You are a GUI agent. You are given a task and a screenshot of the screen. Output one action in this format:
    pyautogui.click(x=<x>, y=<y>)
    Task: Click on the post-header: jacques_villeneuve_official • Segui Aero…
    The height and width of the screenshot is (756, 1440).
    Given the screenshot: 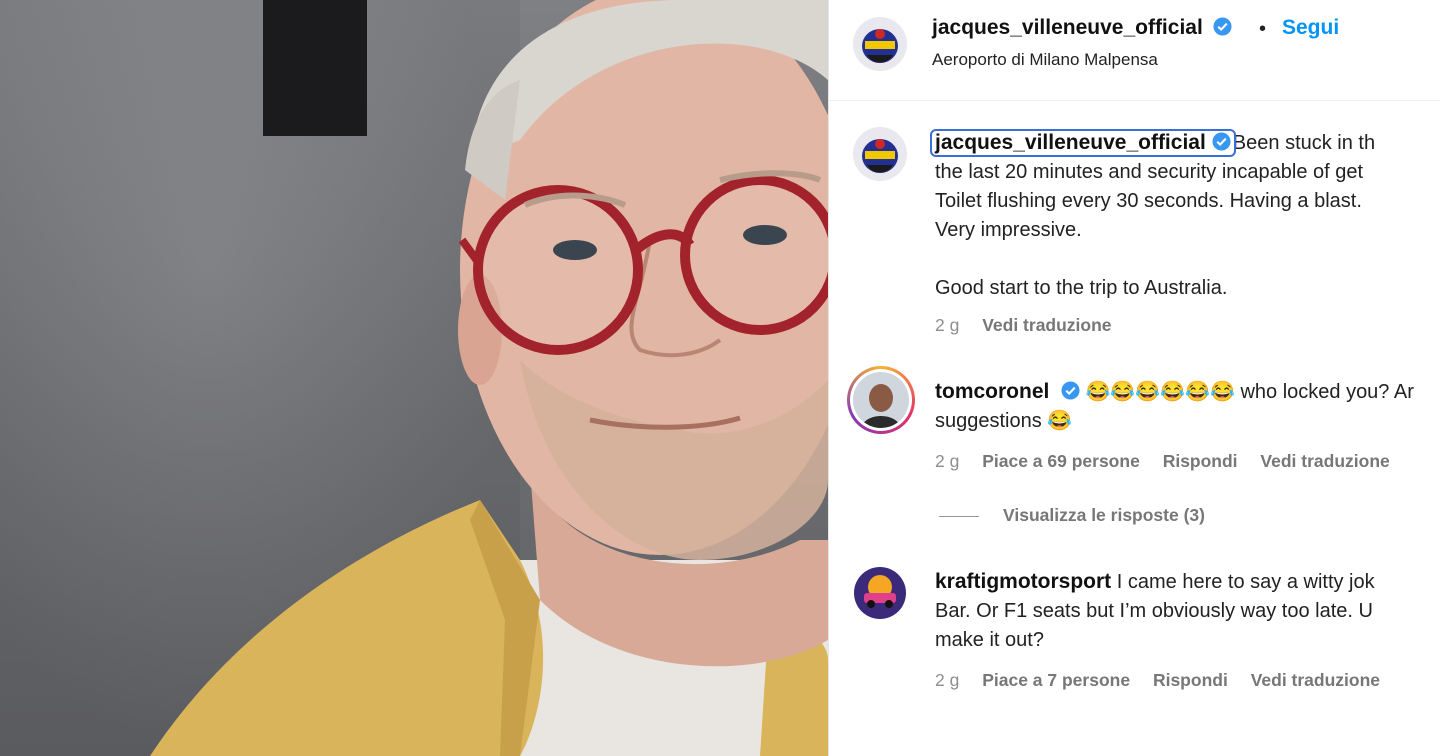 What is the action you would take?
    pyautogui.click(x=1134, y=50)
    